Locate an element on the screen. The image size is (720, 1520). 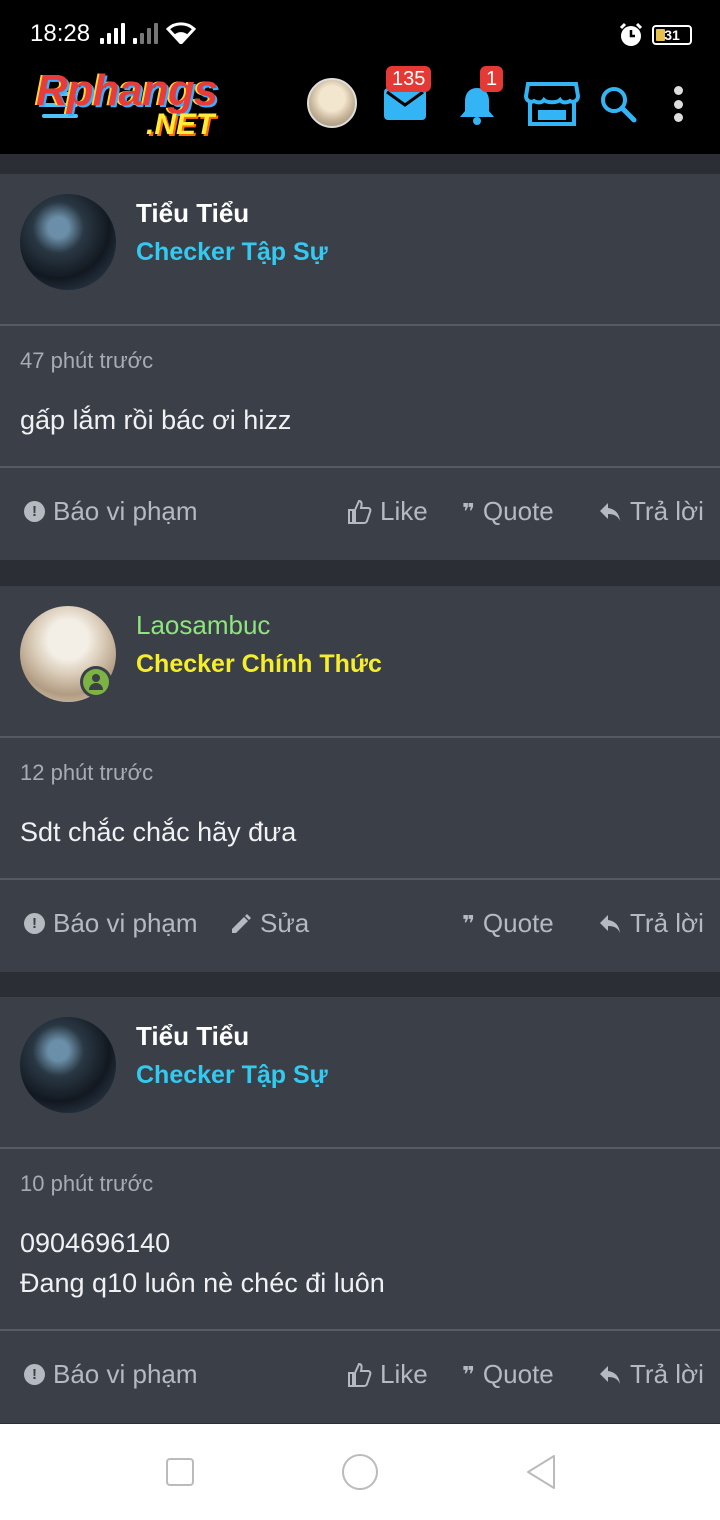
battery-icon: 31 is located at coordinates (672, 35).